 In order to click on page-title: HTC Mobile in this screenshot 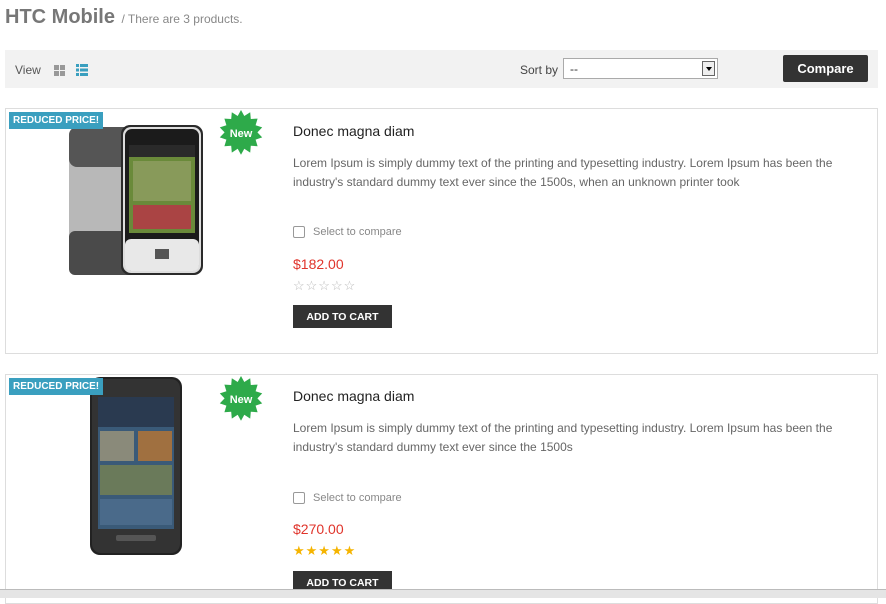, I will do `click(60, 17)`.